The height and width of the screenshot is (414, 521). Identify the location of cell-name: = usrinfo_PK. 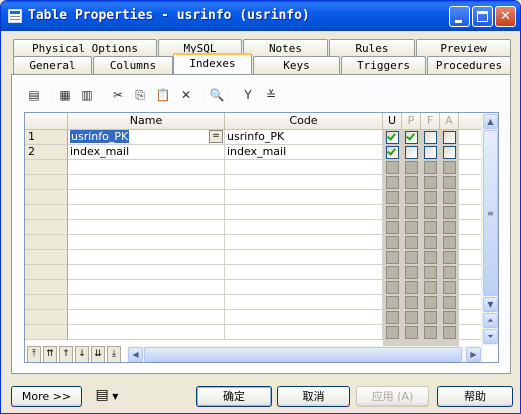
(146, 137).